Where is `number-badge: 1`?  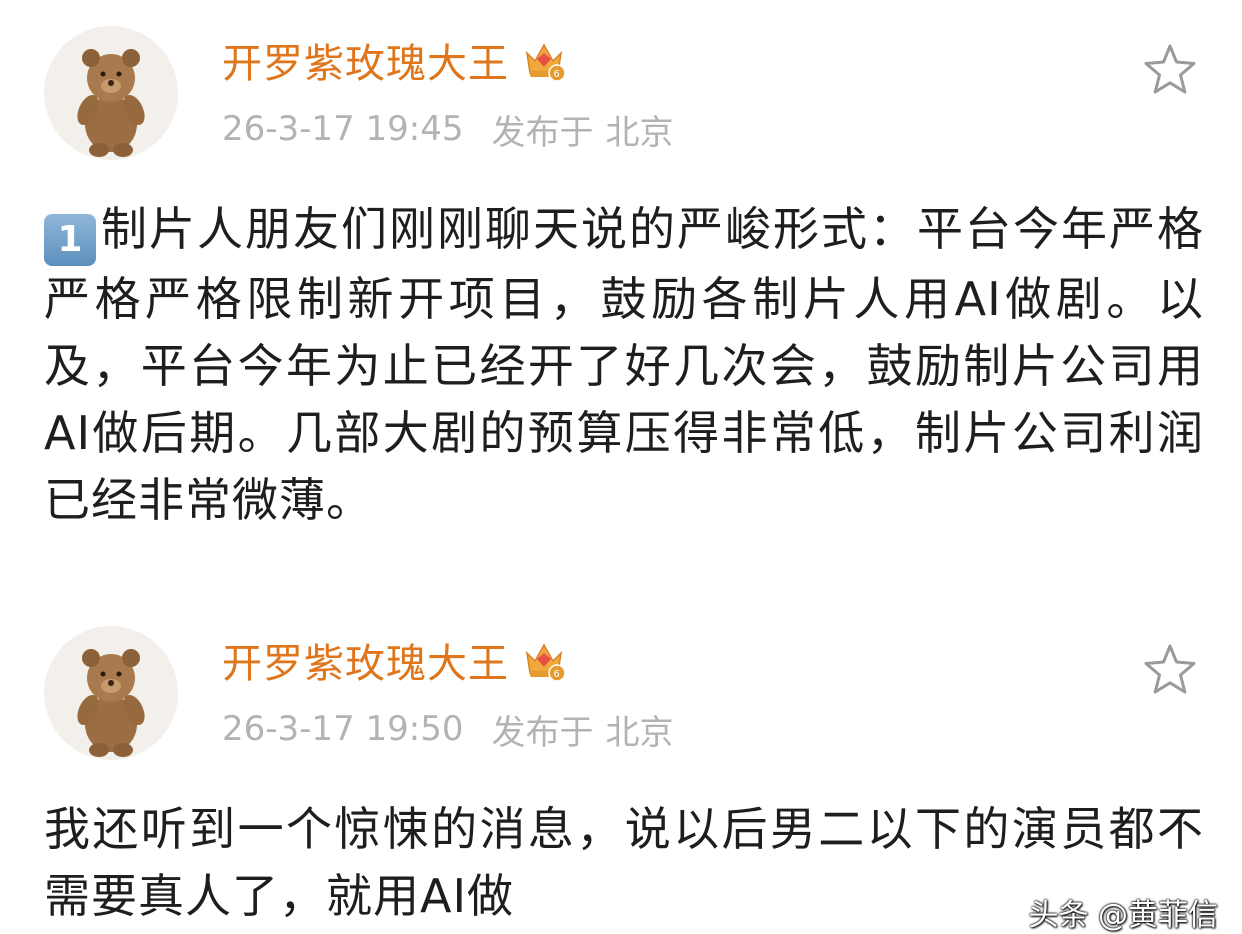
number-badge: 1 is located at coordinates (70, 240).